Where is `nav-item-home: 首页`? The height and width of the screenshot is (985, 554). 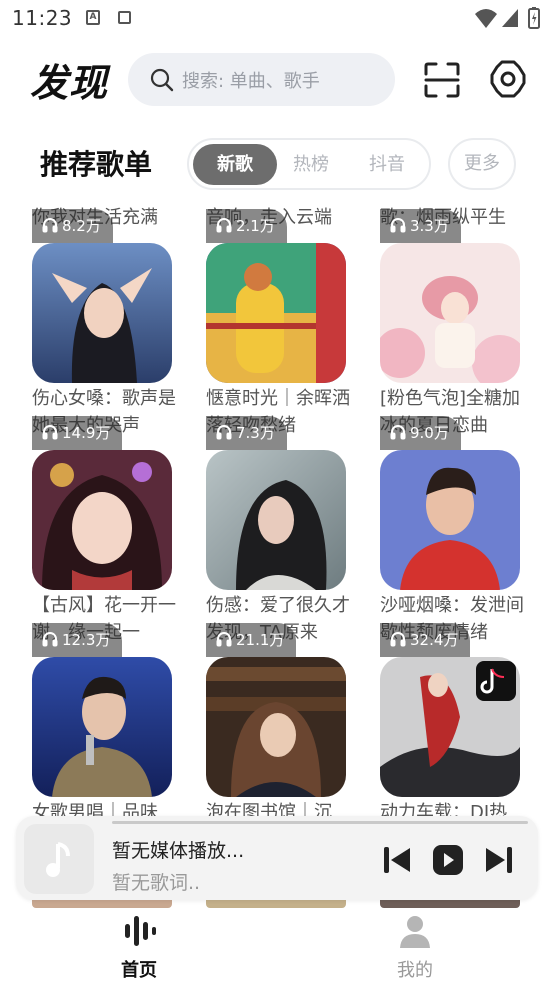 nav-item-home: 首页 is located at coordinates (139, 948).